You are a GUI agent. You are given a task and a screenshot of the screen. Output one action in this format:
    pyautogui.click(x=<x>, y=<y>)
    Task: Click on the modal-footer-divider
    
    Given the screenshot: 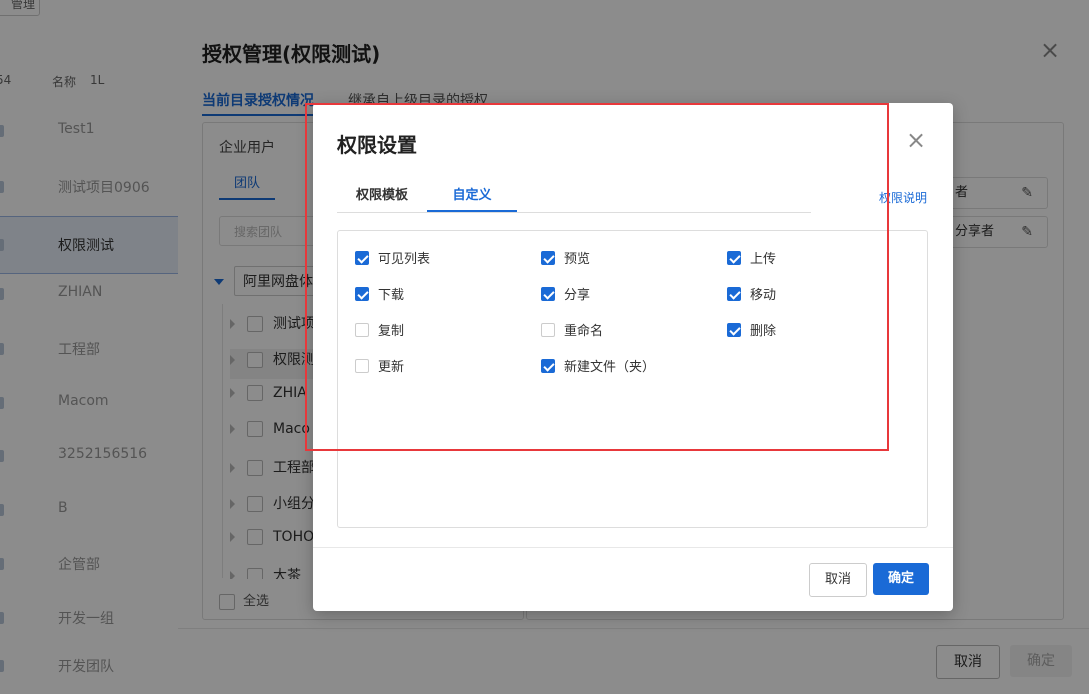 What is the action you would take?
    pyautogui.click(x=633, y=547)
    